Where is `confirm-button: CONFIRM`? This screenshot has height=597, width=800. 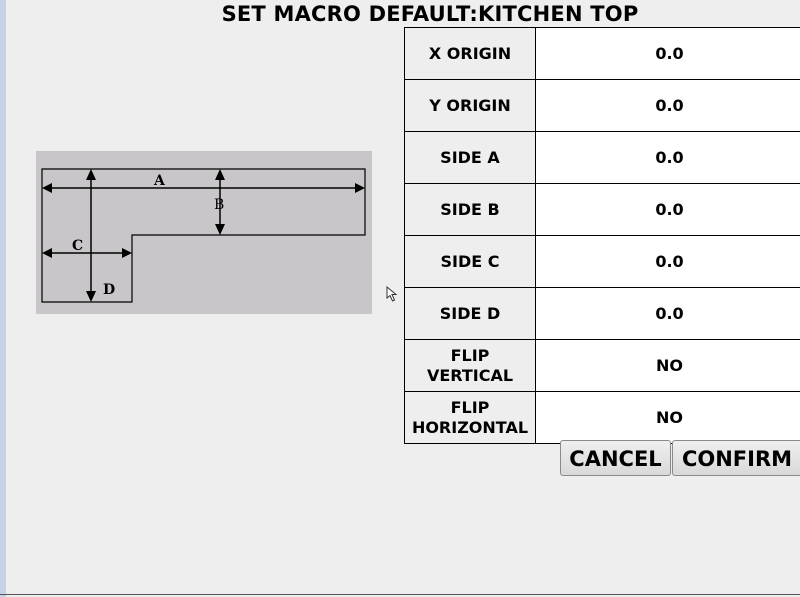
confirm-button: CONFIRM is located at coordinates (736, 458).